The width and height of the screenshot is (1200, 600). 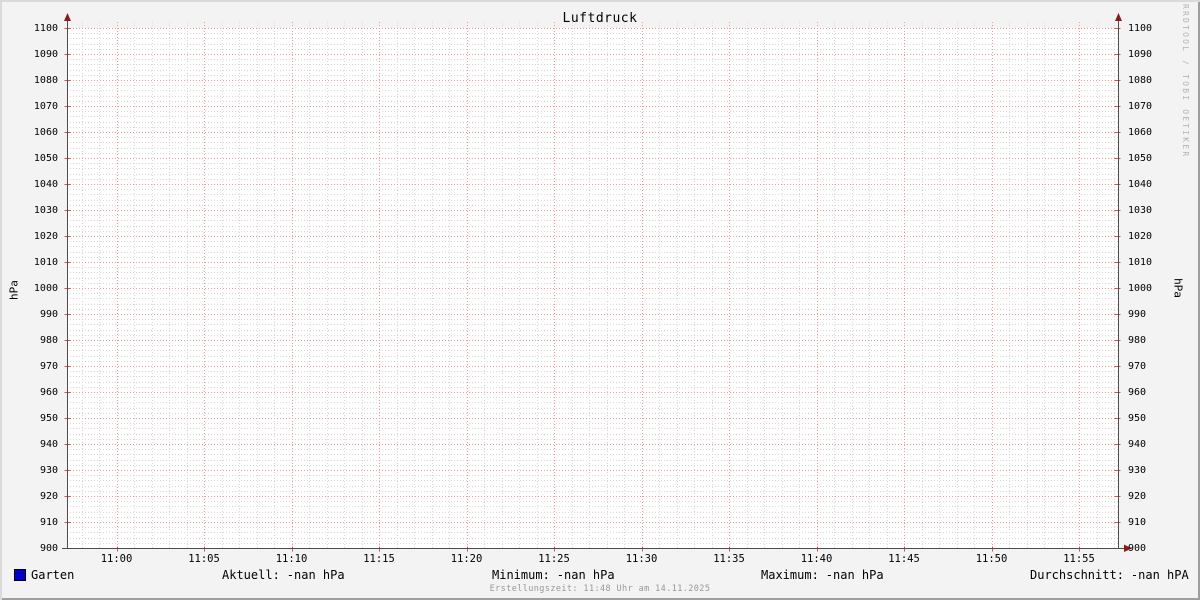 What do you see at coordinates (1077, 575) in the screenshot?
I see `stat-durchschnitt-label: Durchschnitt:` at bounding box center [1077, 575].